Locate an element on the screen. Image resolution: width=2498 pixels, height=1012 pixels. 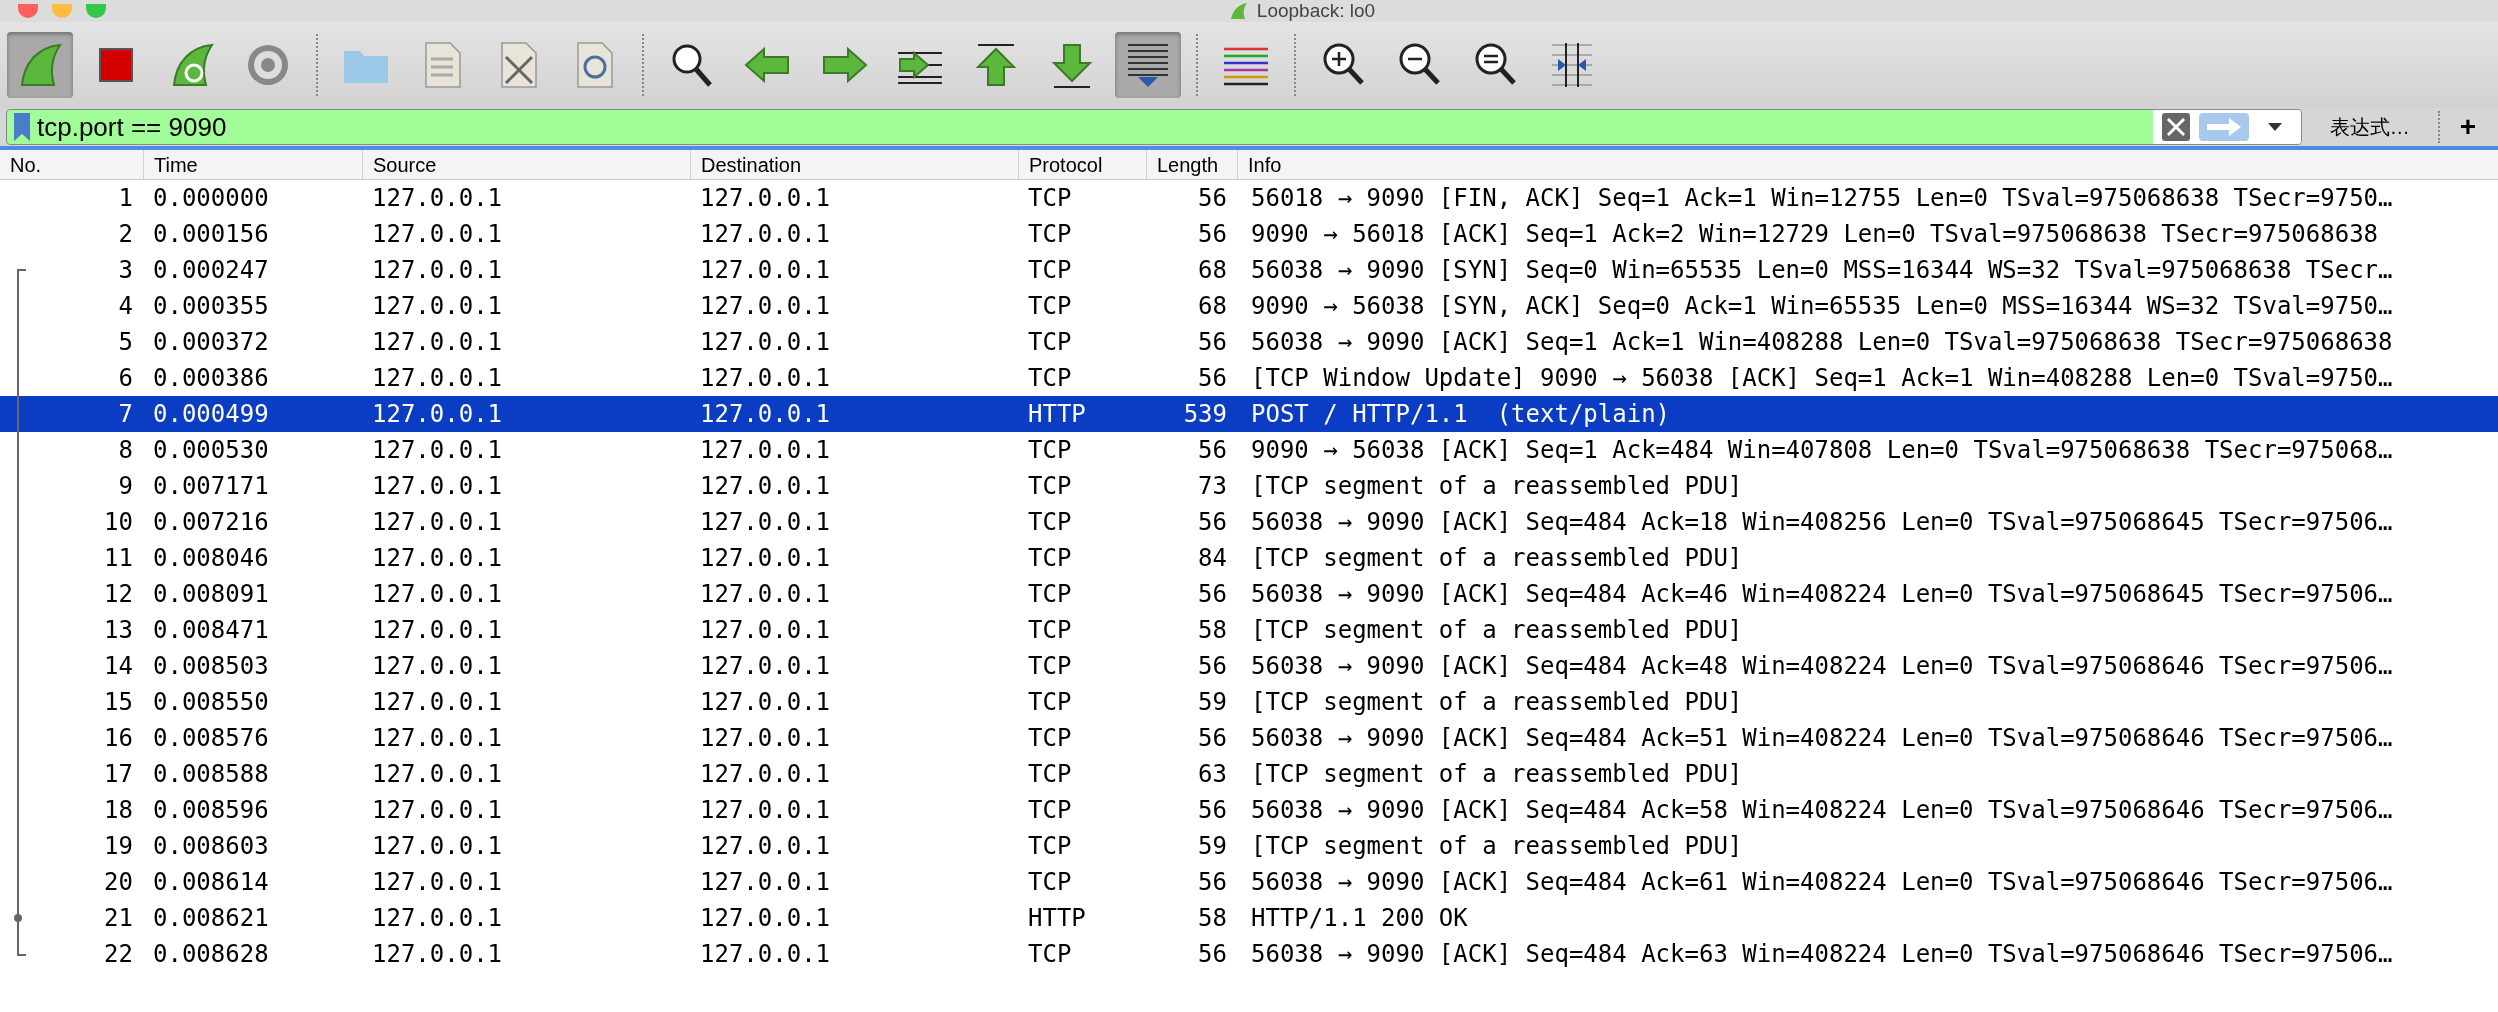
table-cell-text: 0.000000 is located at coordinates (211, 198).